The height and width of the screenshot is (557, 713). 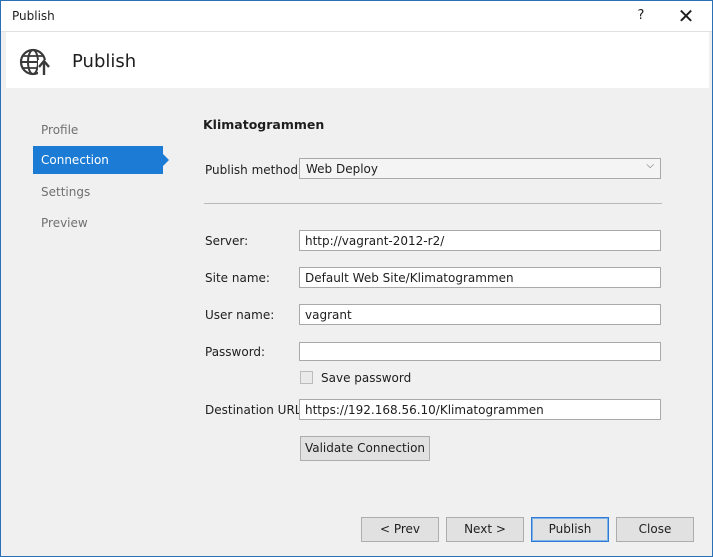 I want to click on dialog-header: Publish, so click(x=357, y=60).